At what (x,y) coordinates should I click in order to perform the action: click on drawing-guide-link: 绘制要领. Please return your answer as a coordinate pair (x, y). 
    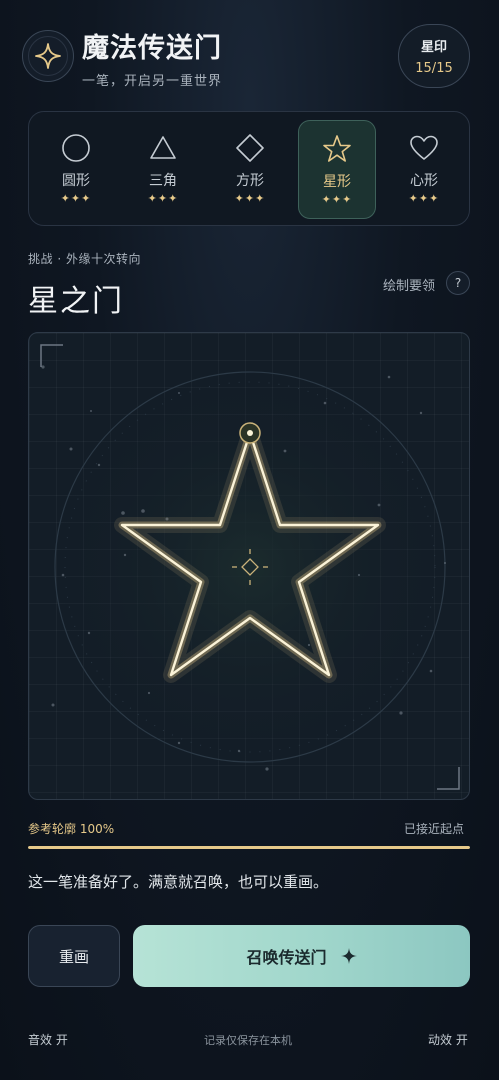
    Looking at the image, I should click on (409, 284).